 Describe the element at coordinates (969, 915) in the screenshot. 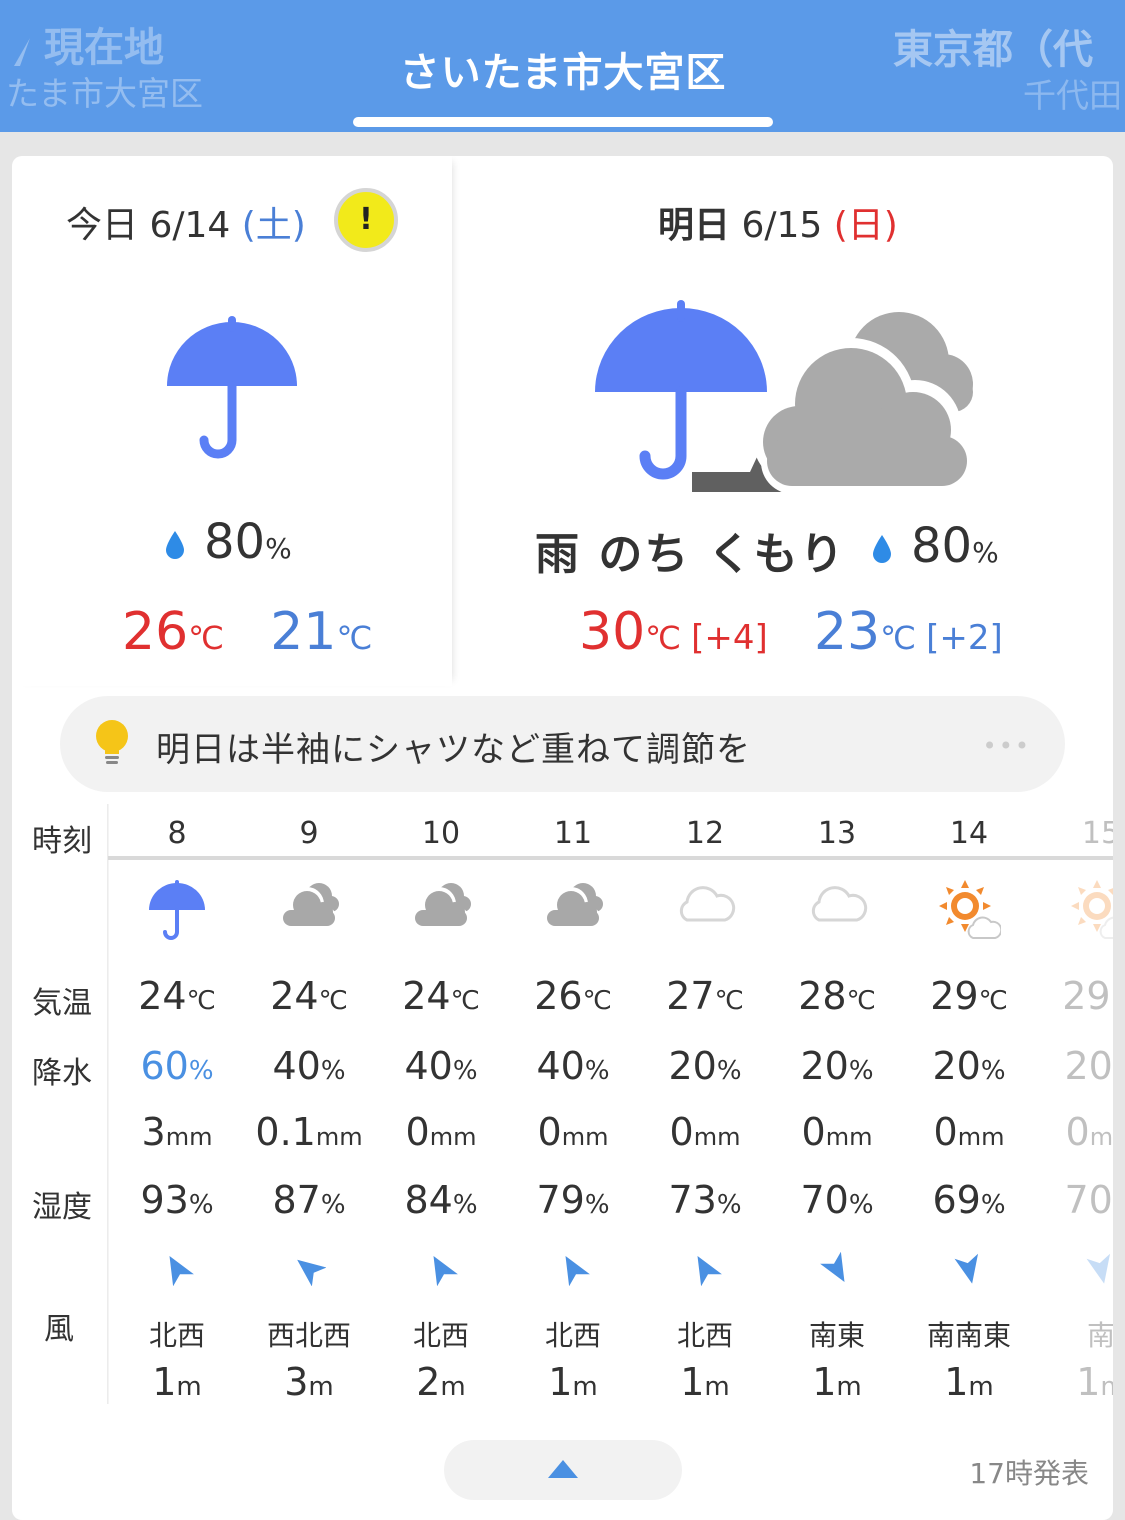

I see `sun-cloud-icon` at that location.